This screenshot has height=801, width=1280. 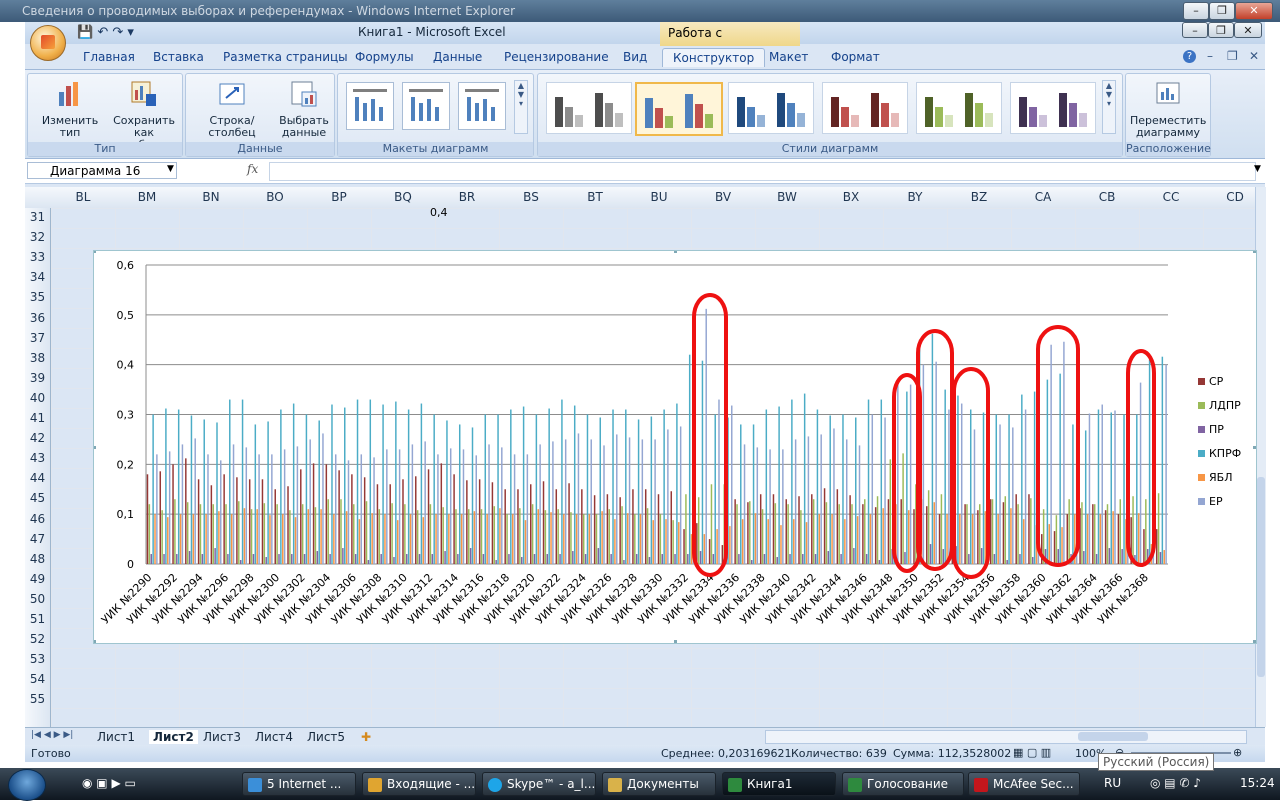 What do you see at coordinates (1232, 56) in the screenshot?
I see `ribbon-restore-icon: ❐` at bounding box center [1232, 56].